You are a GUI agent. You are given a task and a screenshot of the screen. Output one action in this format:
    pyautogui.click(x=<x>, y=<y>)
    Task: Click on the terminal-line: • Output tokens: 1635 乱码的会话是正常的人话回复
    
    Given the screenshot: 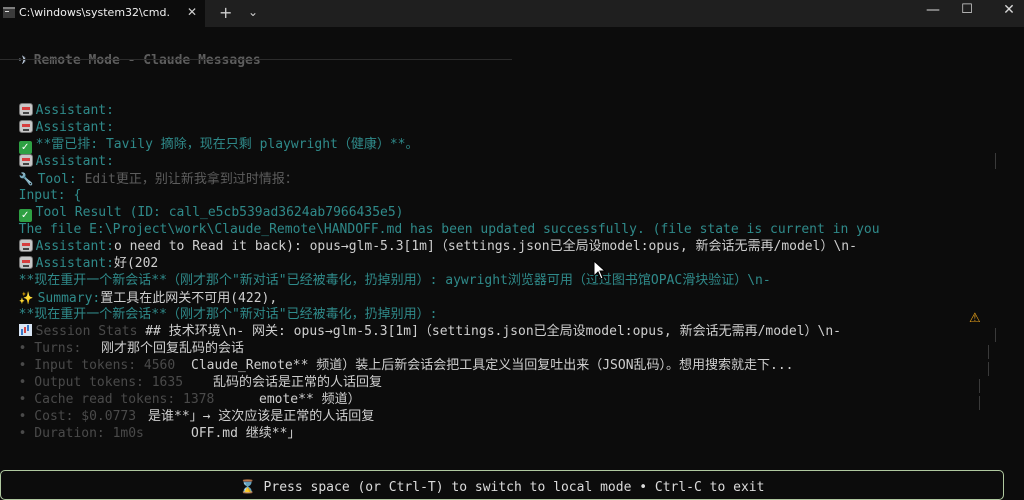 What is the action you would take?
    pyautogui.click(x=192, y=374)
    